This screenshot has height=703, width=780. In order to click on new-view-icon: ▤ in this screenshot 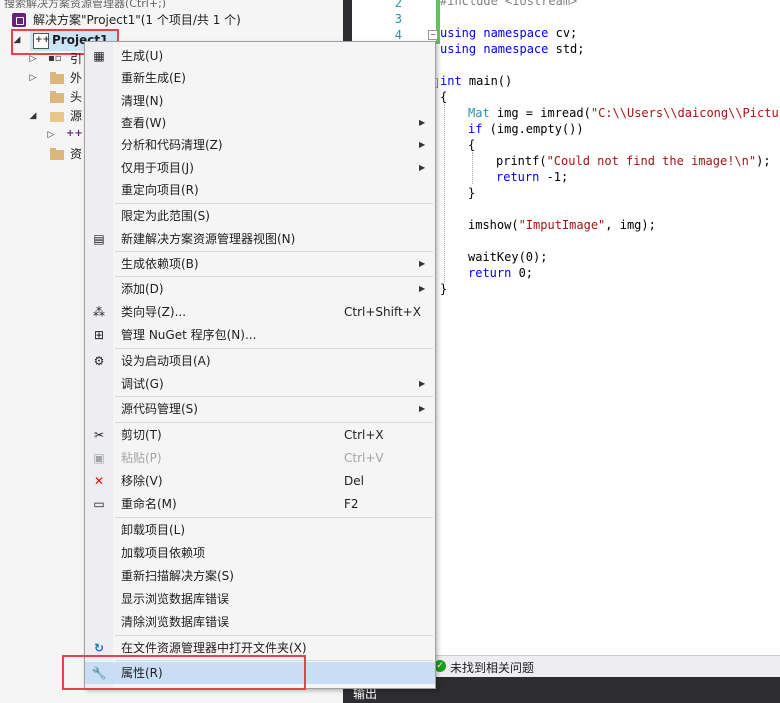, I will do `click(99, 239)`.